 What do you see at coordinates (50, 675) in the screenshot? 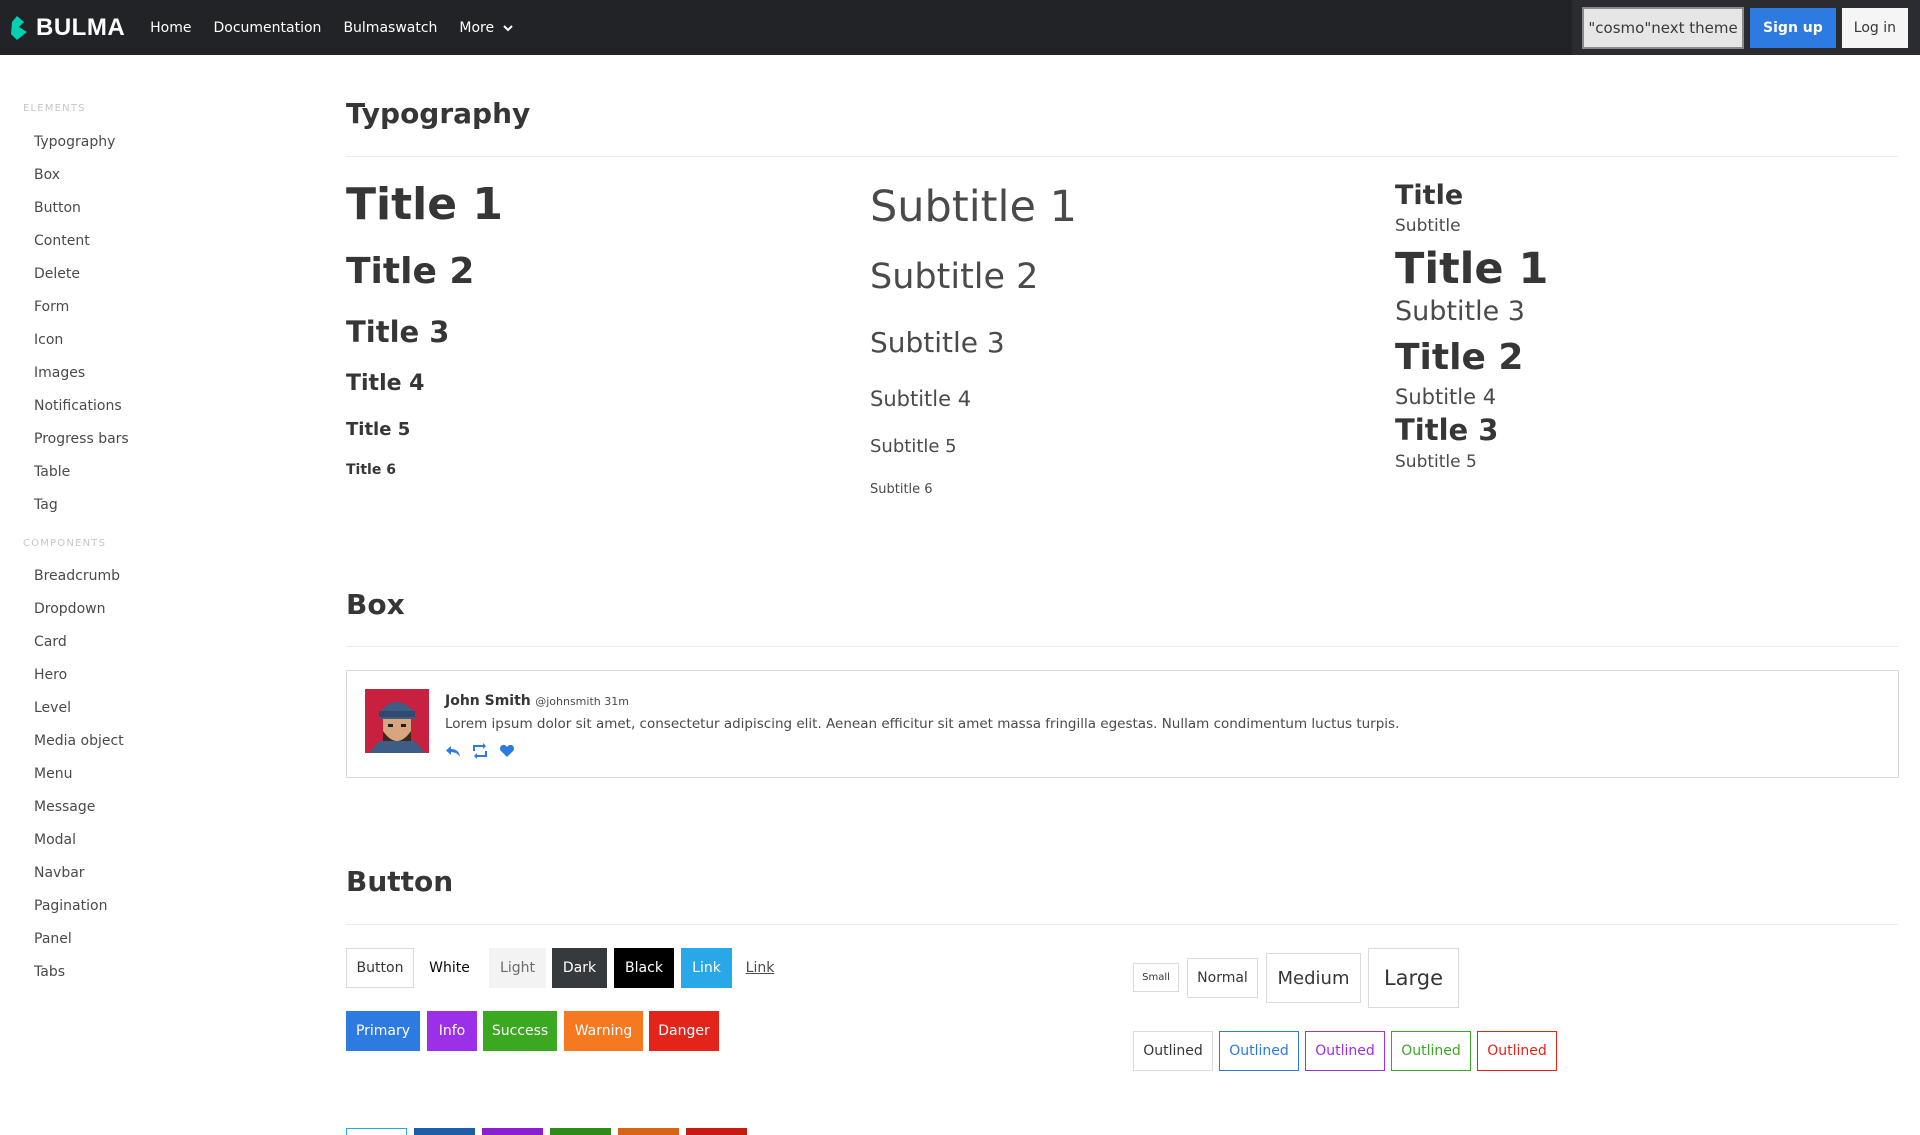
I see `sidebar-item-hero: Hero` at bounding box center [50, 675].